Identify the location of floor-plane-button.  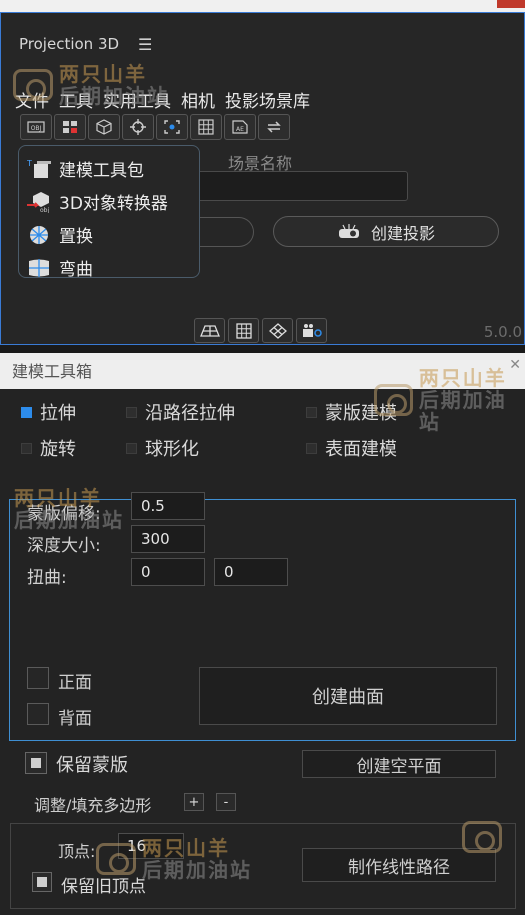
(209, 330).